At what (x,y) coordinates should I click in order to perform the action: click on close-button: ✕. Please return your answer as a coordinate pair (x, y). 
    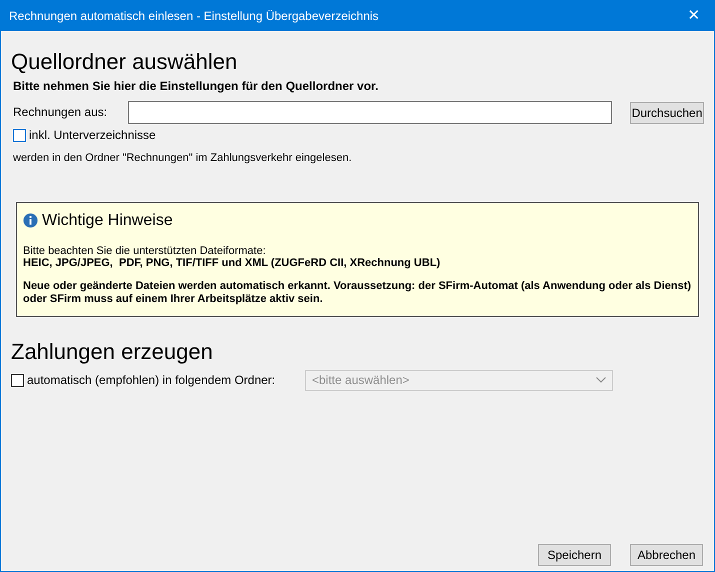
    Looking at the image, I should click on (694, 16).